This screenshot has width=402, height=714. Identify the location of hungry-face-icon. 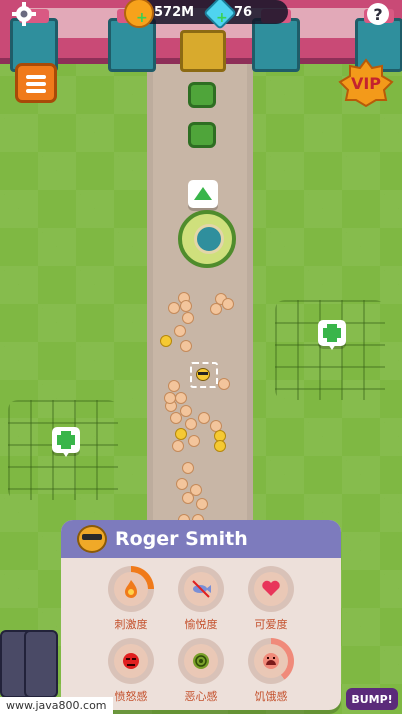
(271, 661).